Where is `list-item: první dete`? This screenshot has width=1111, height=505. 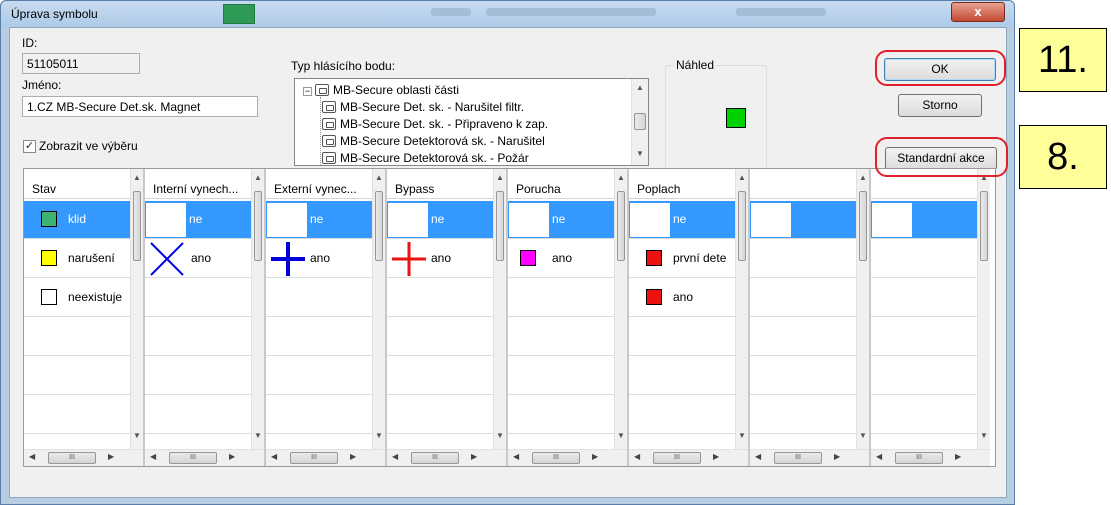
list-item: první dete is located at coordinates (682, 259).